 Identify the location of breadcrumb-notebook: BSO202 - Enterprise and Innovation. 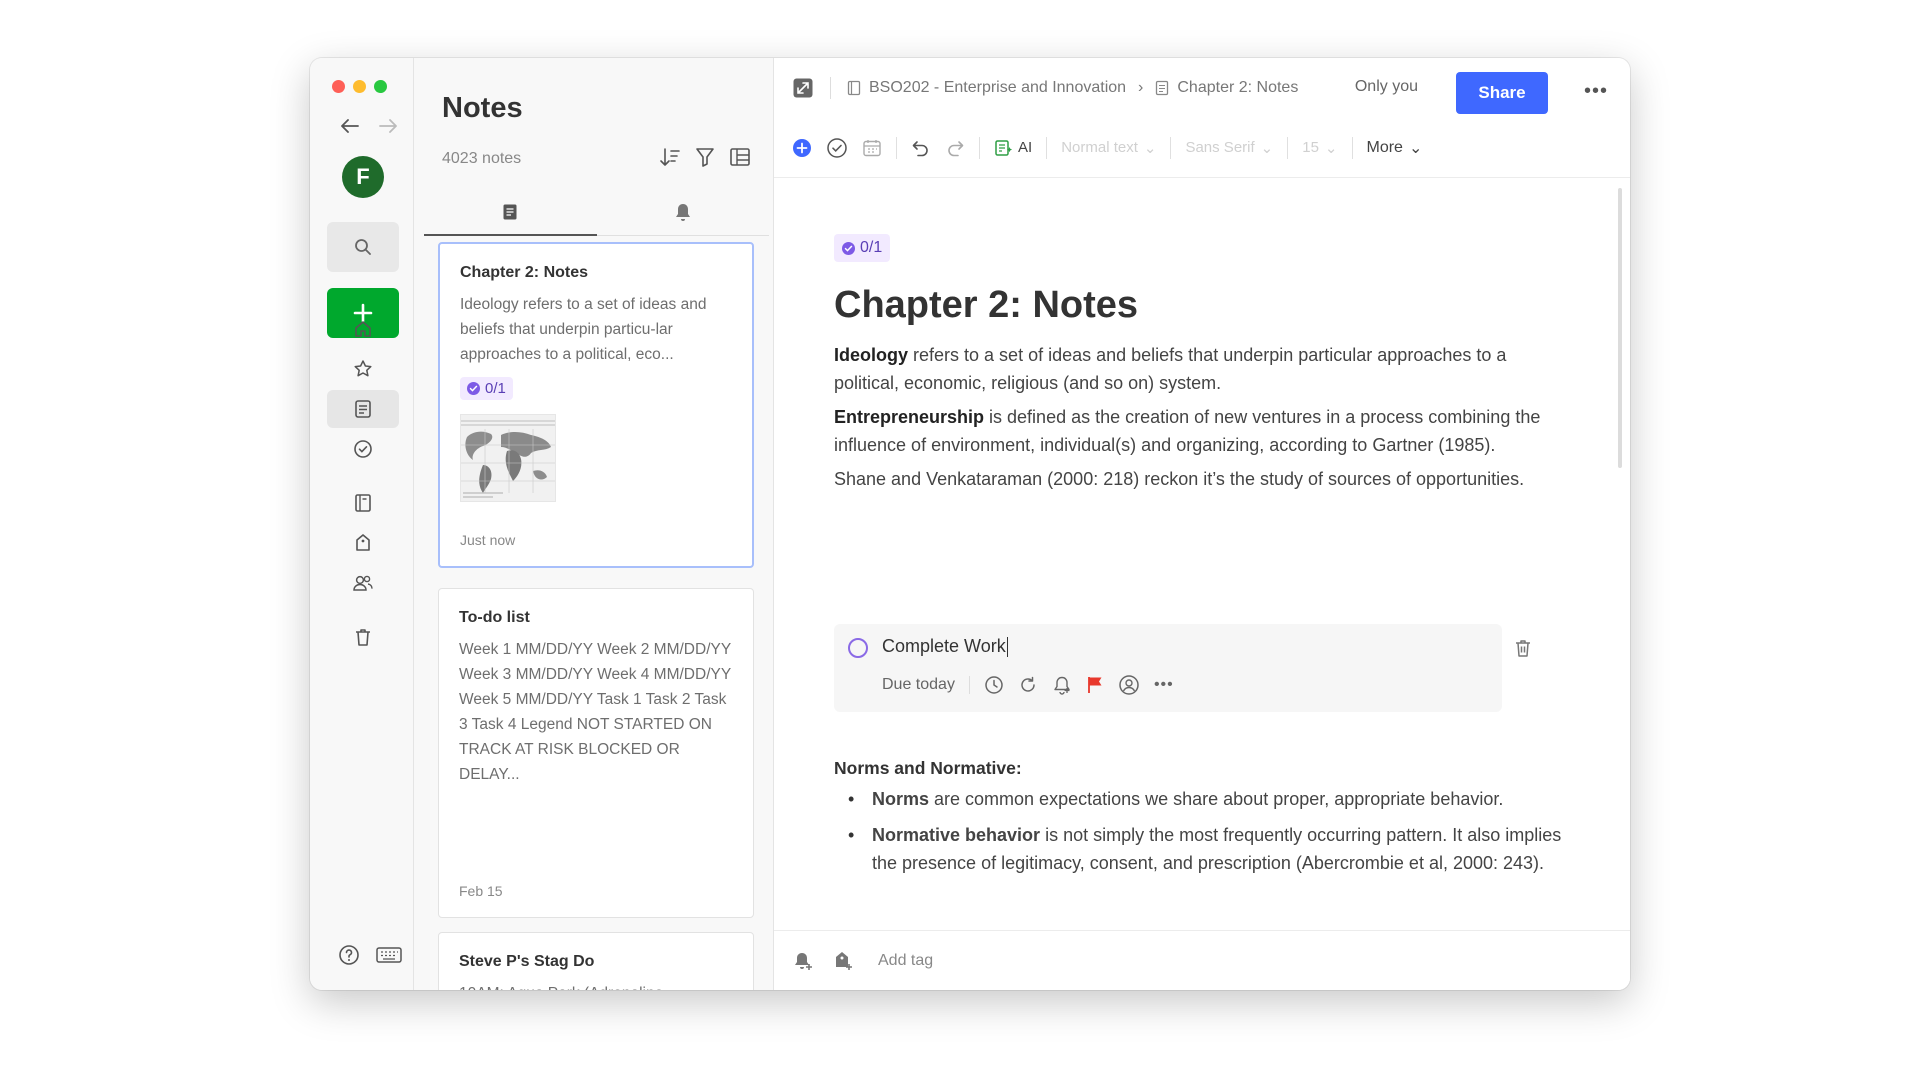
(997, 88).